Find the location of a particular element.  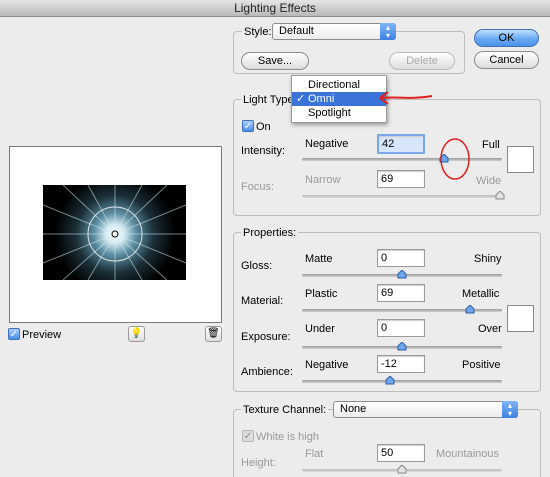

texture-channel-label: Texture Channel: is located at coordinates (285, 410).